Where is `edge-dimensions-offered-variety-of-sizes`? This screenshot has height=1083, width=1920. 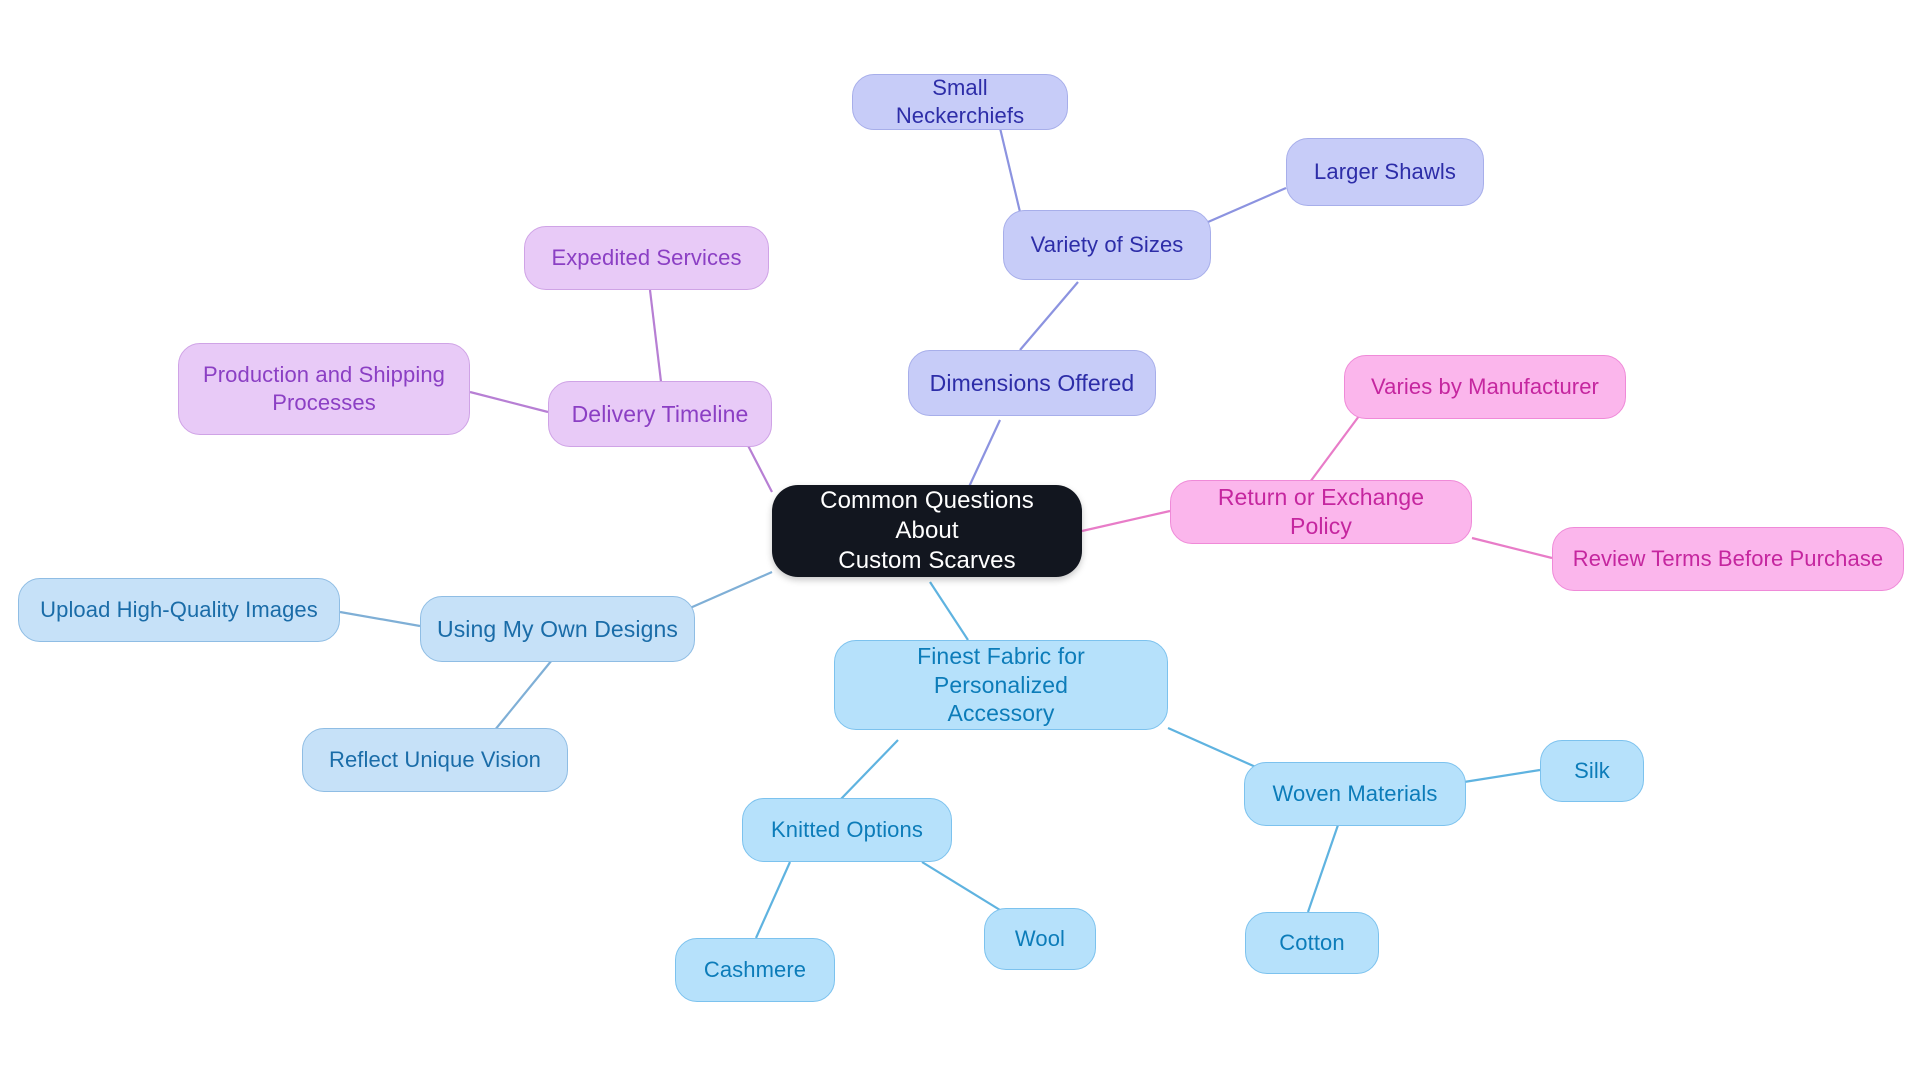 edge-dimensions-offered-variety-of-sizes is located at coordinates (1049, 316).